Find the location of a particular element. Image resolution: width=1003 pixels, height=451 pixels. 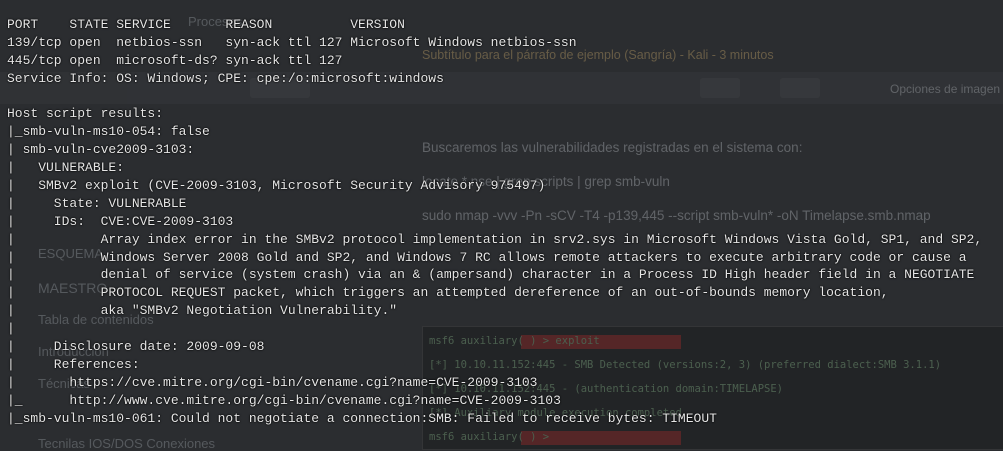

terminal-line: |_smb-vuln-ms10-054: false is located at coordinates (108, 132).